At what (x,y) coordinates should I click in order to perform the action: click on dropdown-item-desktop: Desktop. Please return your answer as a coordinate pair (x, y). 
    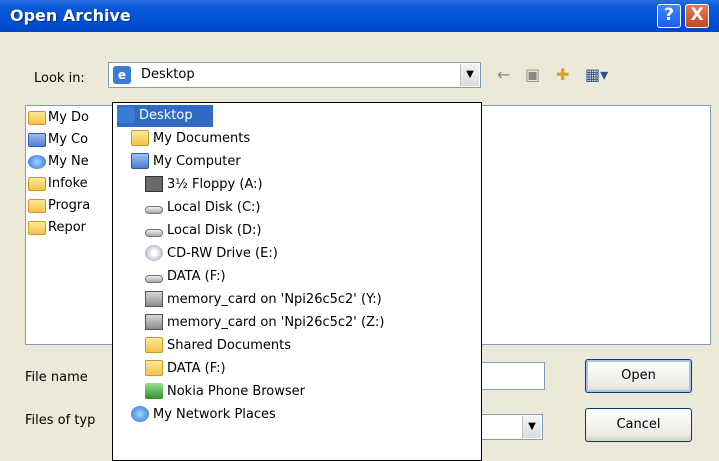
    Looking at the image, I should click on (165, 116).